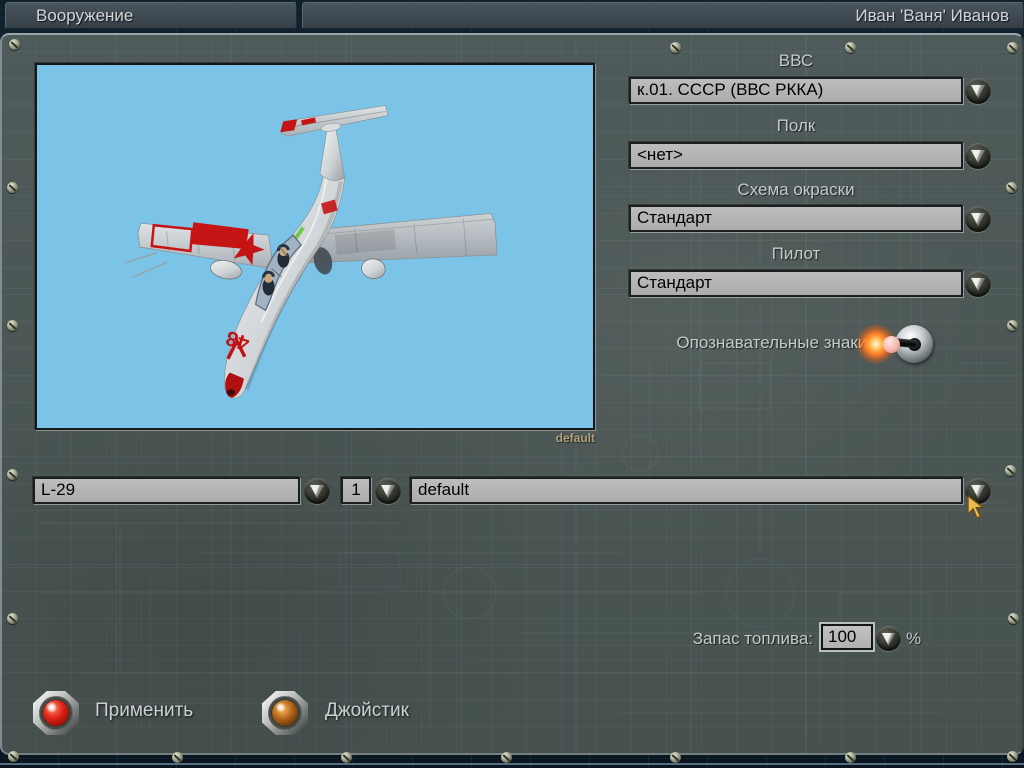  Describe the element at coordinates (796, 60) in the screenshot. I see `air-force-label: ВВС` at that location.